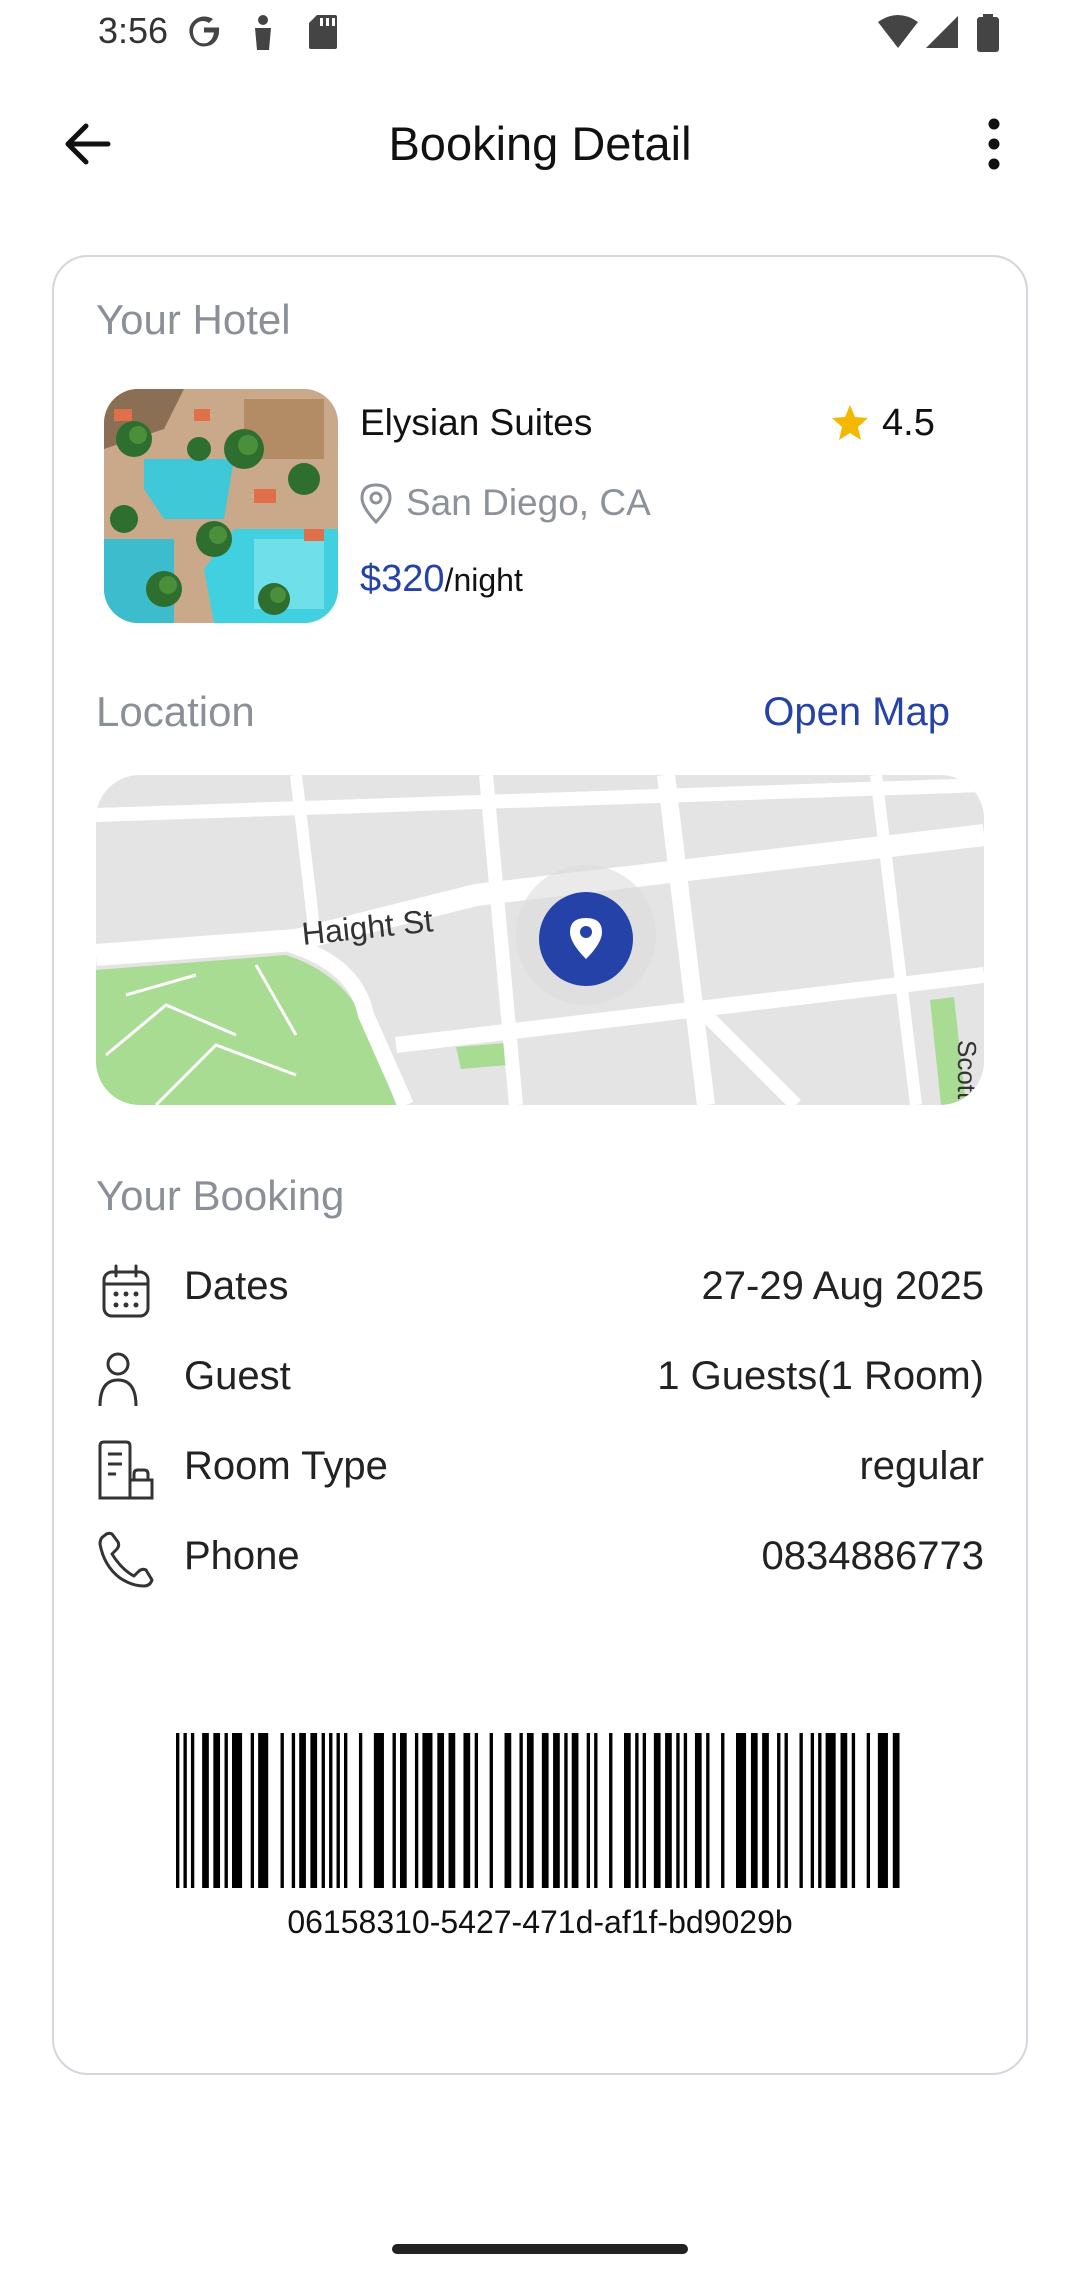 The height and width of the screenshot is (2280, 1080). What do you see at coordinates (872, 1556) in the screenshot?
I see `phone-value: 0834886773` at bounding box center [872, 1556].